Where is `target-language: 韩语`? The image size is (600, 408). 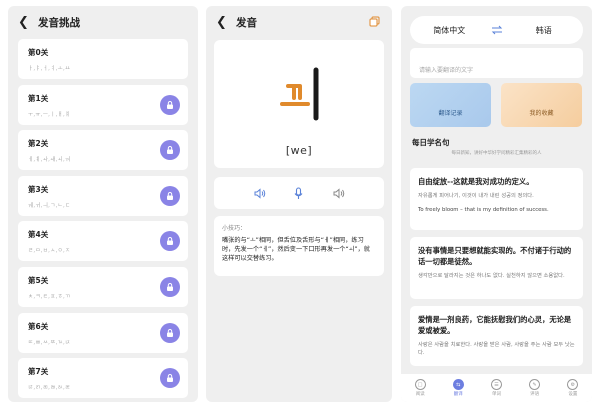 target-language: 韩语 is located at coordinates (544, 30).